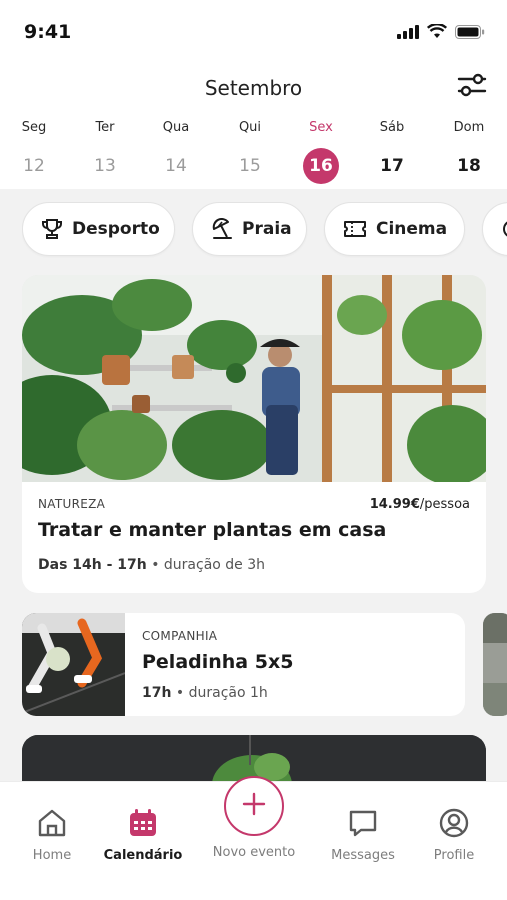 Image resolution: width=507 pixels, height=900 pixels. Describe the element at coordinates (74, 664) in the screenshot. I see `event-photo-football` at that location.